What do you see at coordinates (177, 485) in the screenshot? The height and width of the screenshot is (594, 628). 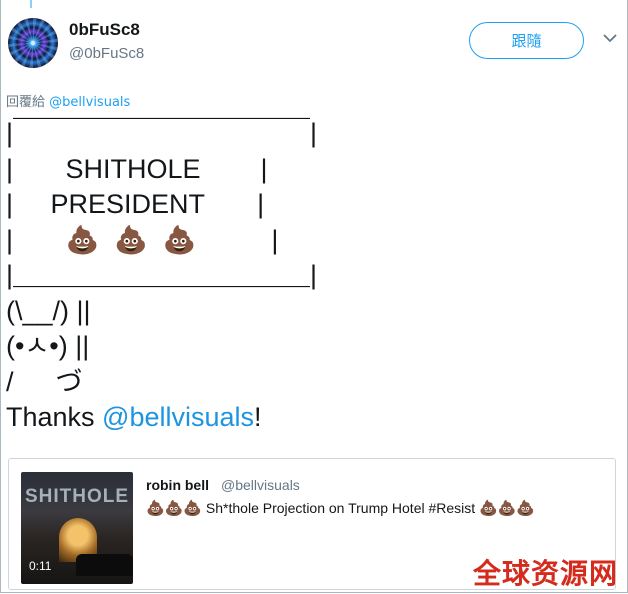 I see `quoted-display-name: robin bell` at bounding box center [177, 485].